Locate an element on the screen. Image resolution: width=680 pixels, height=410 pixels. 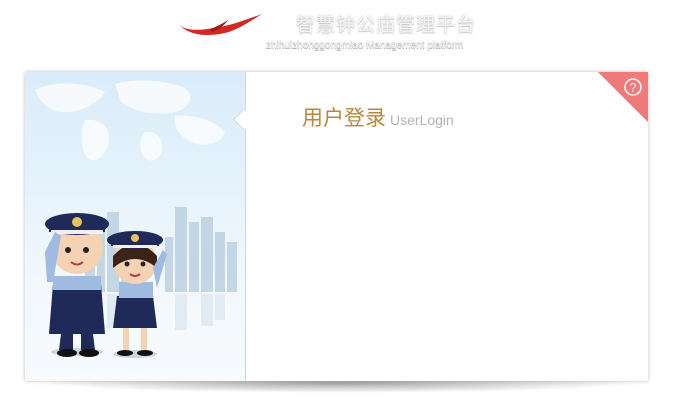
platform-subtitle: zhihuizhonggongmiao Management platform is located at coordinates (365, 45).